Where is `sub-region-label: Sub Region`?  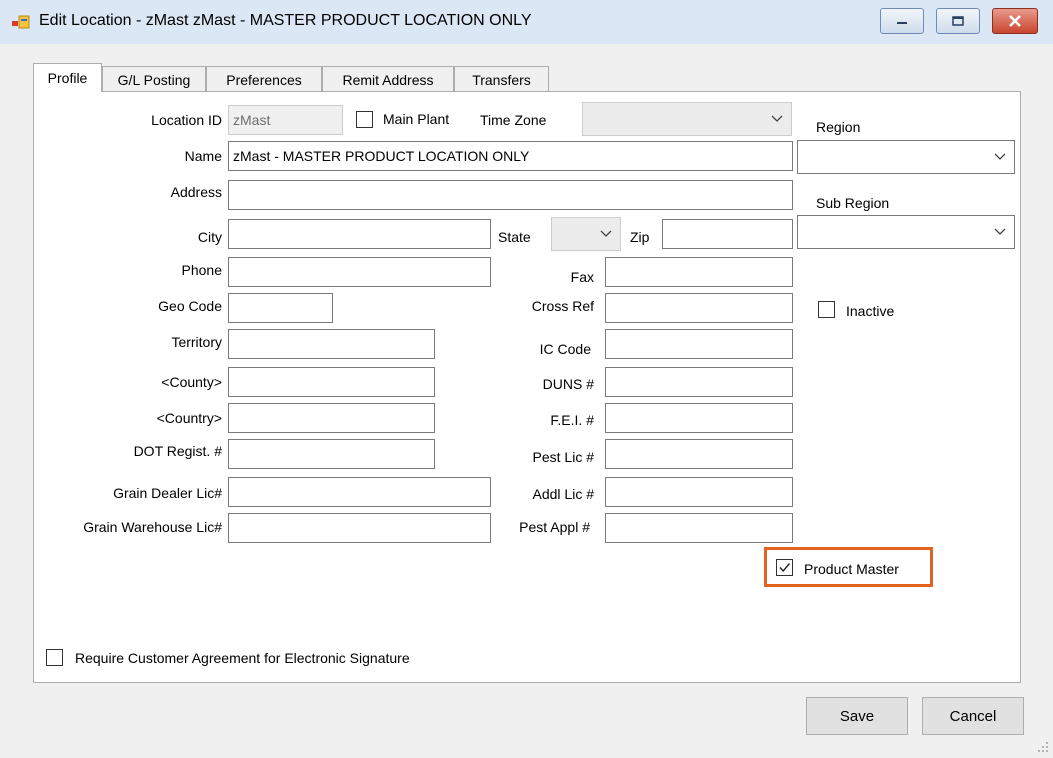 sub-region-label: Sub Region is located at coordinates (853, 203).